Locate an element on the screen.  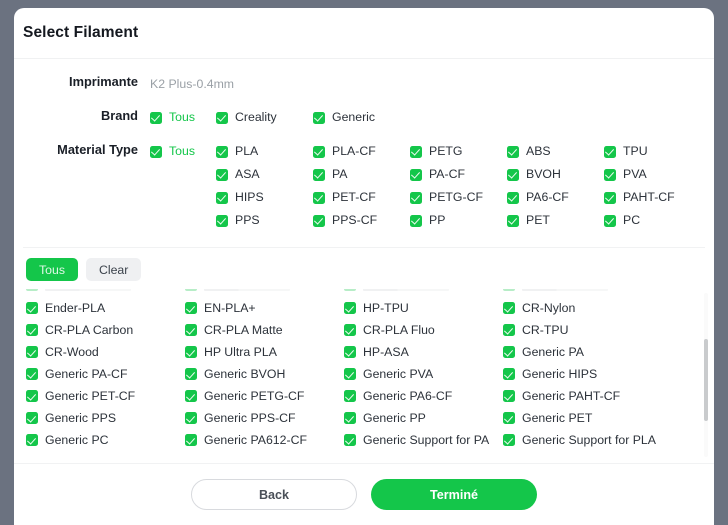
select-all-button: Tous is located at coordinates (52, 269).